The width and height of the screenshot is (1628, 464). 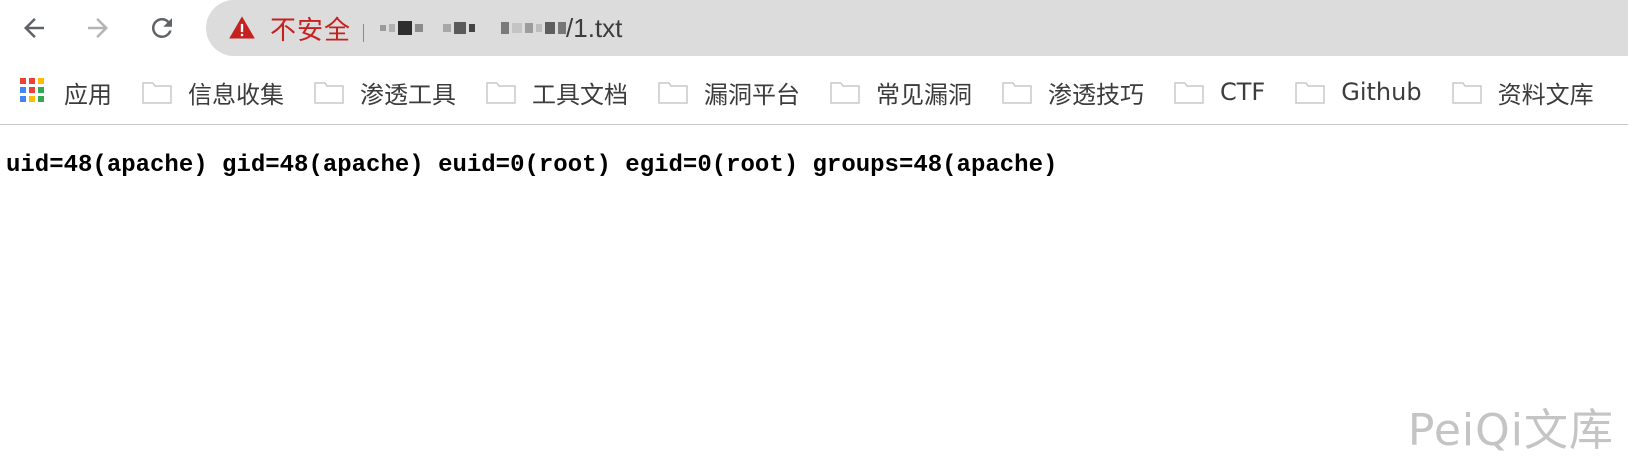 What do you see at coordinates (752, 94) in the screenshot?
I see `bookmark-label: 漏洞平台` at bounding box center [752, 94].